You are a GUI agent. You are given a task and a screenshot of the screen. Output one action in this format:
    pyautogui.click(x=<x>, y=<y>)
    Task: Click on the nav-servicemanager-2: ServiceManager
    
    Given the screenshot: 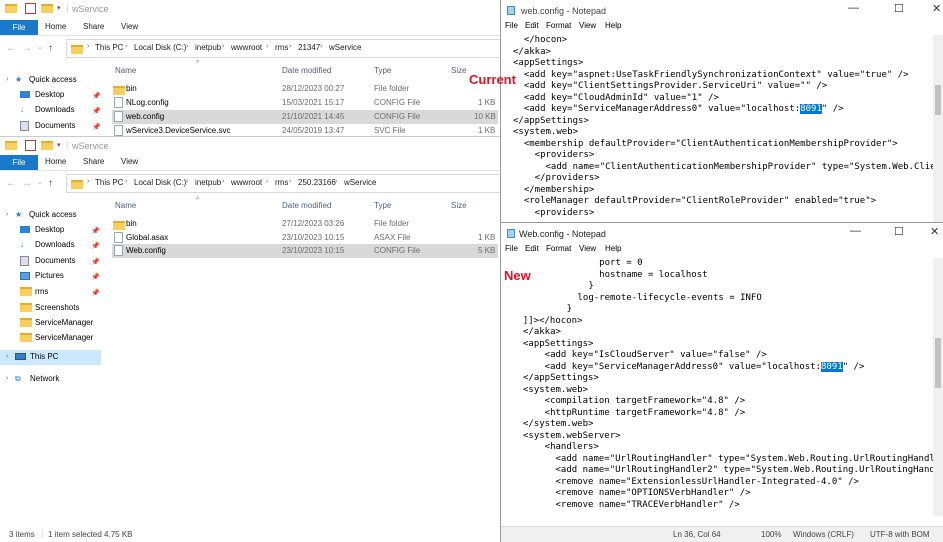 What is the action you would take?
    pyautogui.click(x=64, y=338)
    